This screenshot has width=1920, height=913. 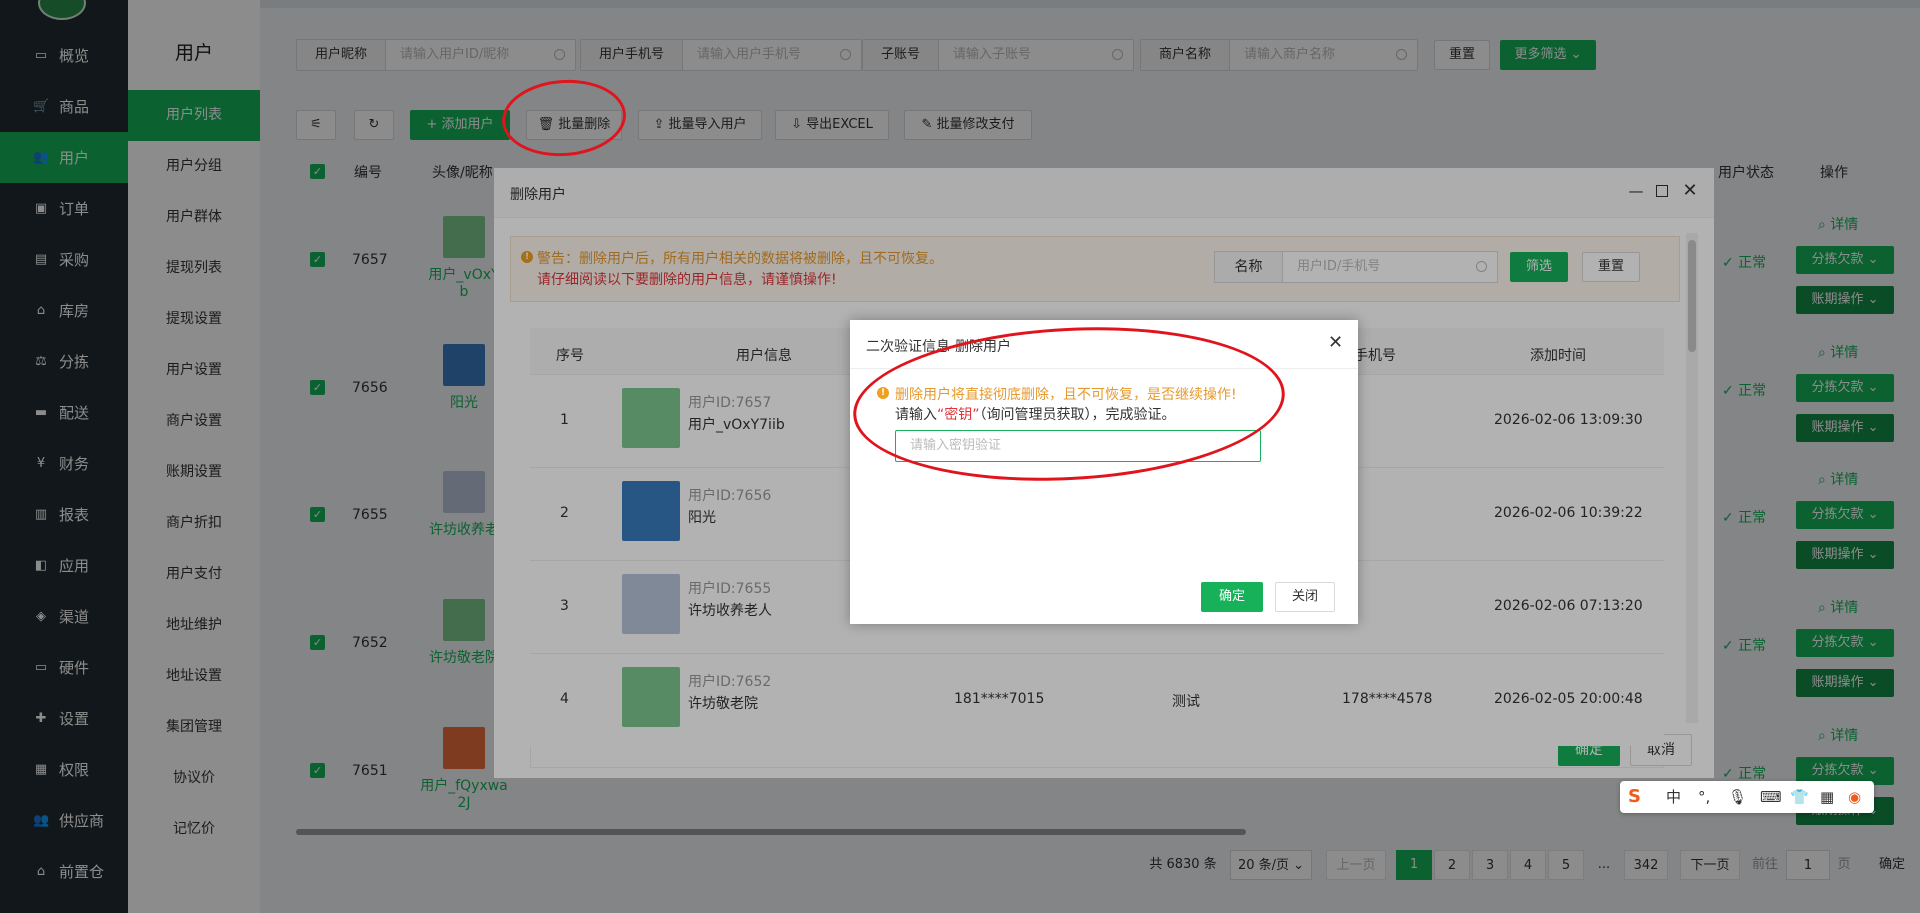 I want to click on keyboard-icon: ⌨, so click(x=1771, y=797).